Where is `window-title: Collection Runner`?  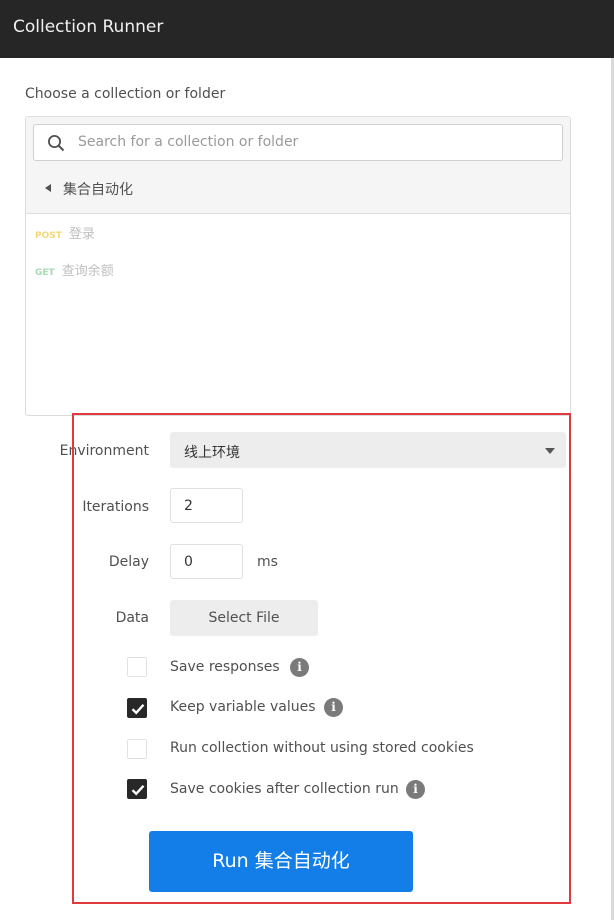 window-title: Collection Runner is located at coordinates (88, 27).